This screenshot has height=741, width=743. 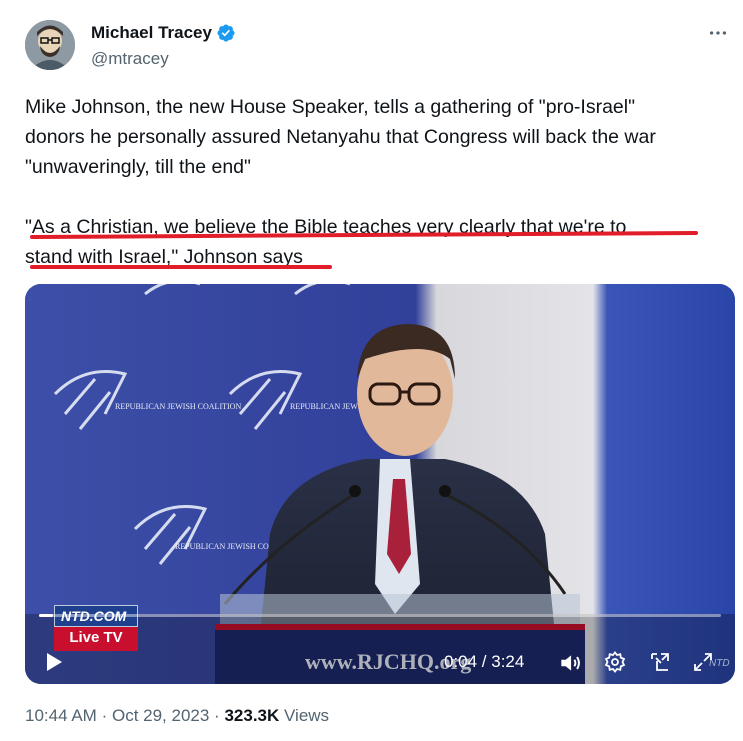 What do you see at coordinates (380, 653) in the screenshot?
I see `video-controls: 0:04 / 3:24` at bounding box center [380, 653].